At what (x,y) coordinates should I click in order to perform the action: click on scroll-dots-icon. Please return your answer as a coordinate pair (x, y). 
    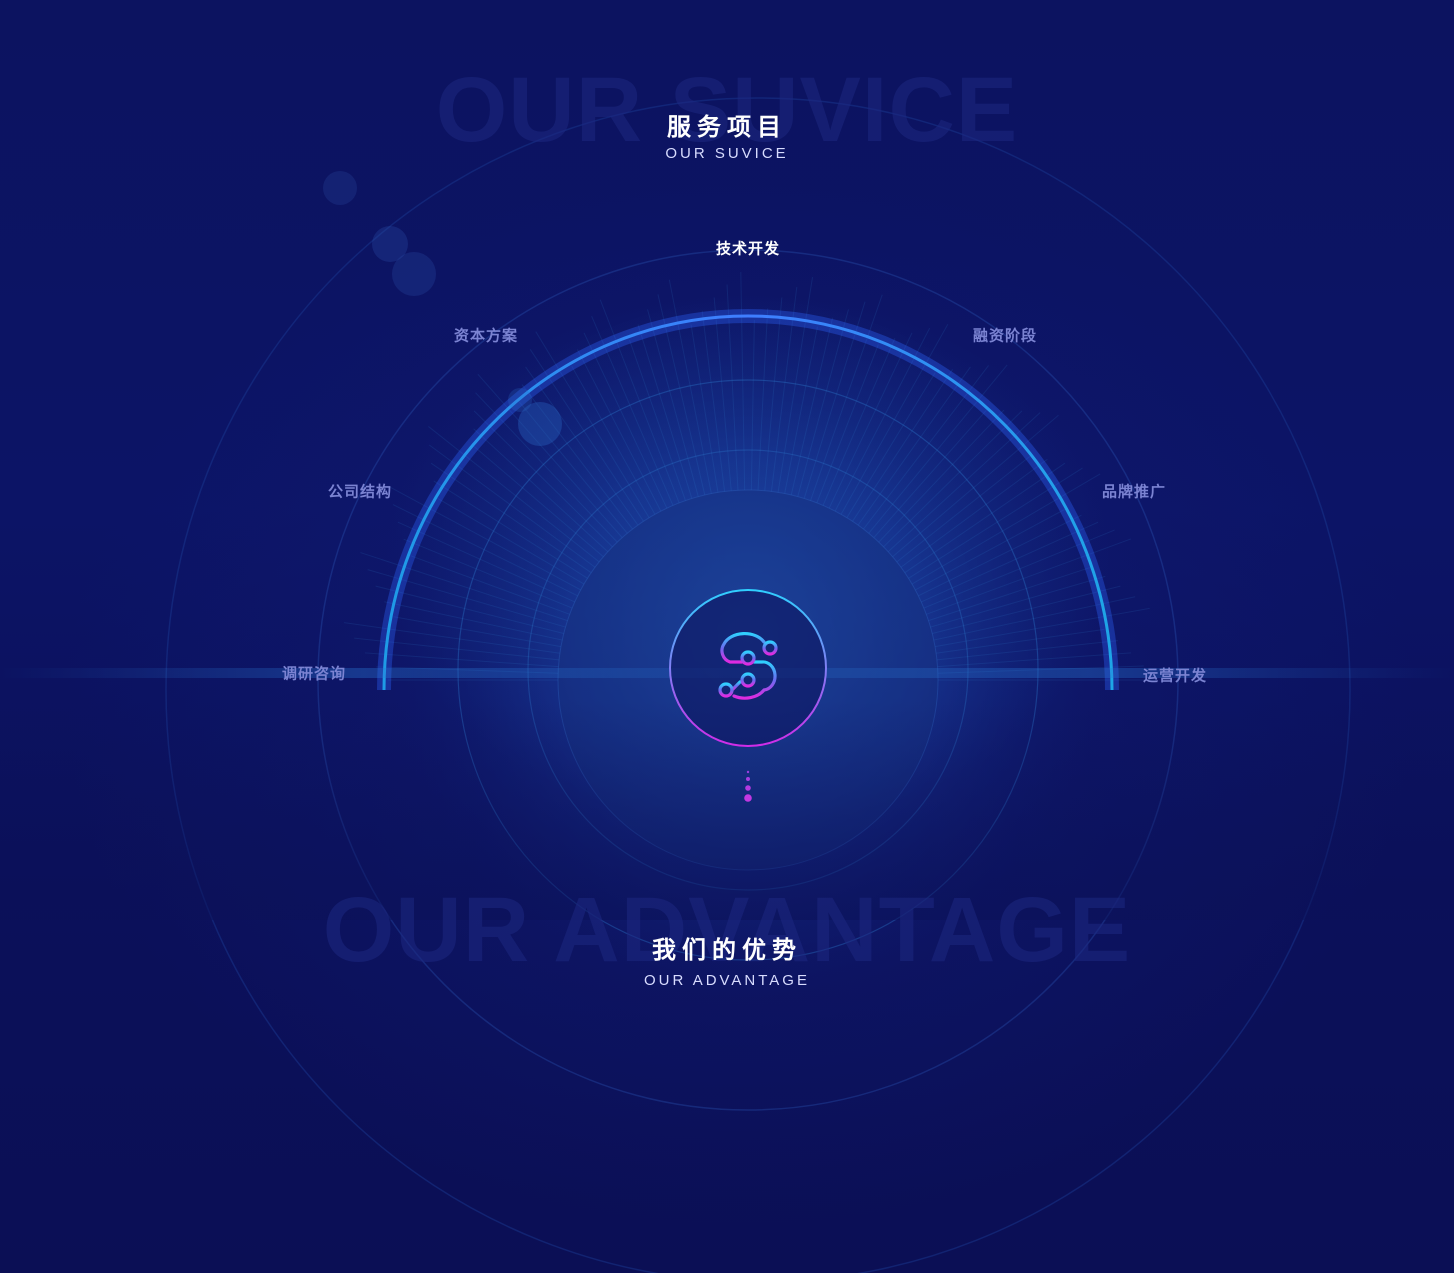
    Looking at the image, I should click on (748, 786).